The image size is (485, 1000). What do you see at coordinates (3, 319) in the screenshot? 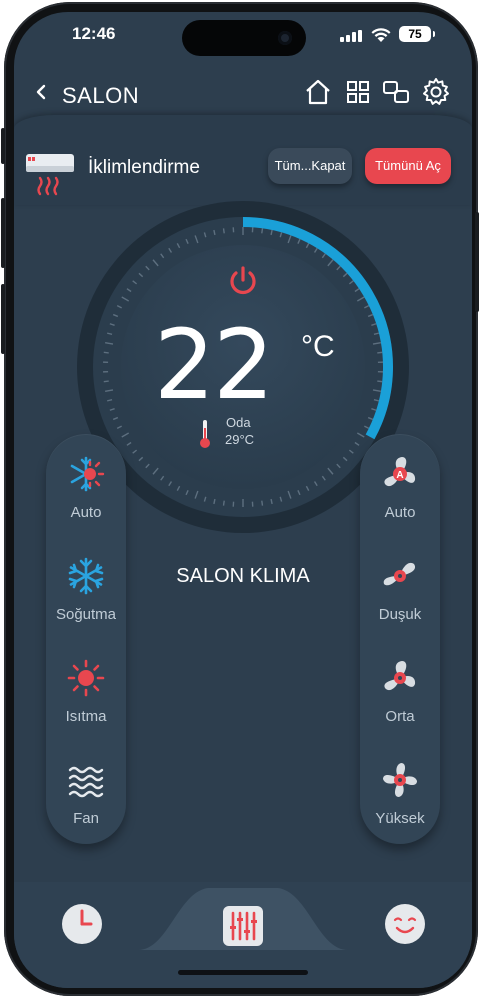
I see `volume-down-button` at bounding box center [3, 319].